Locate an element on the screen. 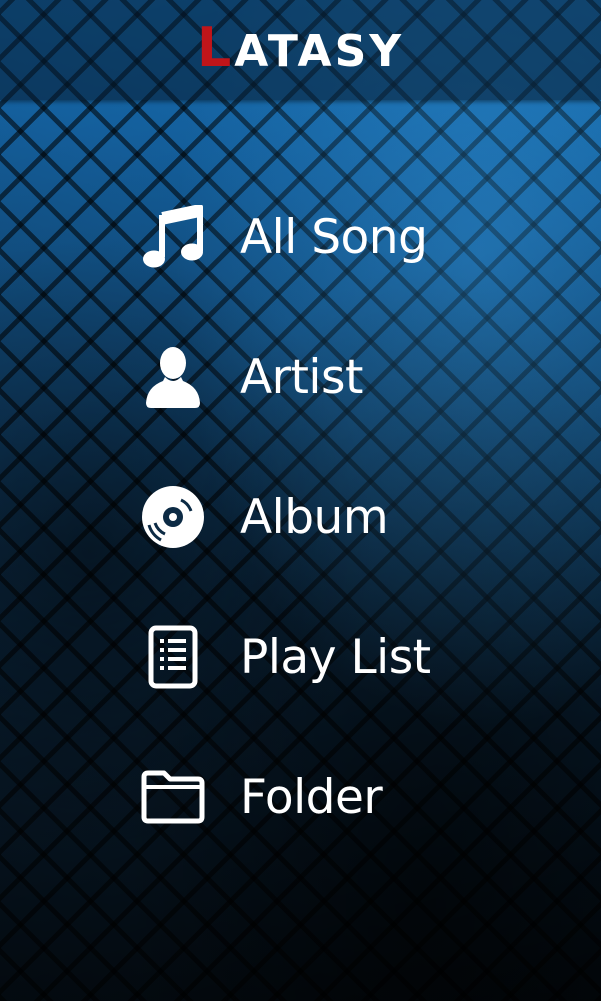  disc-icon is located at coordinates (173, 517).